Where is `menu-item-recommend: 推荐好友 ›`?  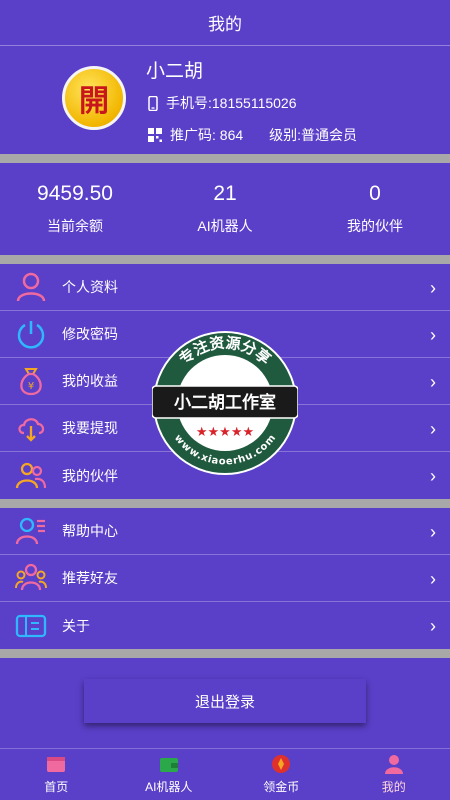
menu-item-recommend: 推荐好友 › is located at coordinates (225, 578).